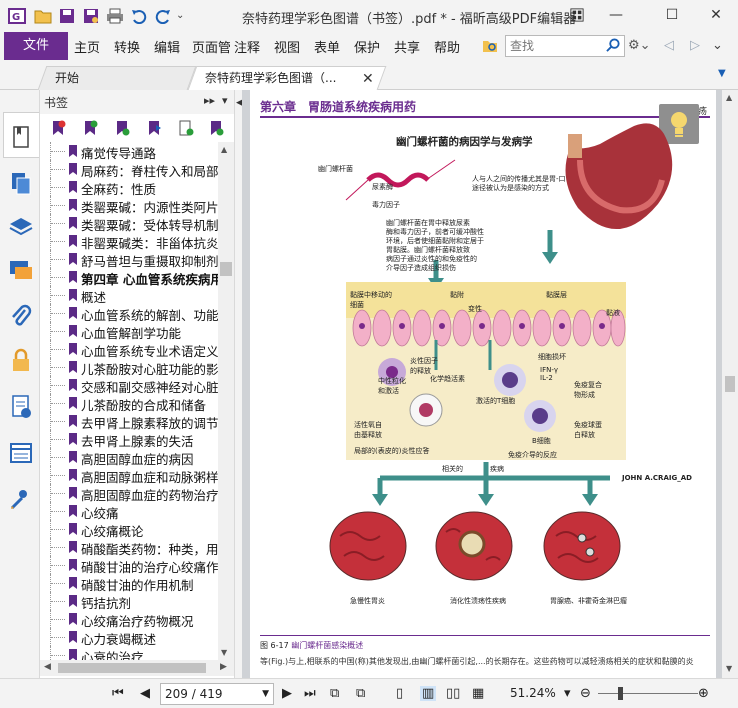 The image size is (738, 708). Describe the element at coordinates (129, 385) in the screenshot. I see `bookmark-item: 交感和副交感神经对心脏功` at that location.